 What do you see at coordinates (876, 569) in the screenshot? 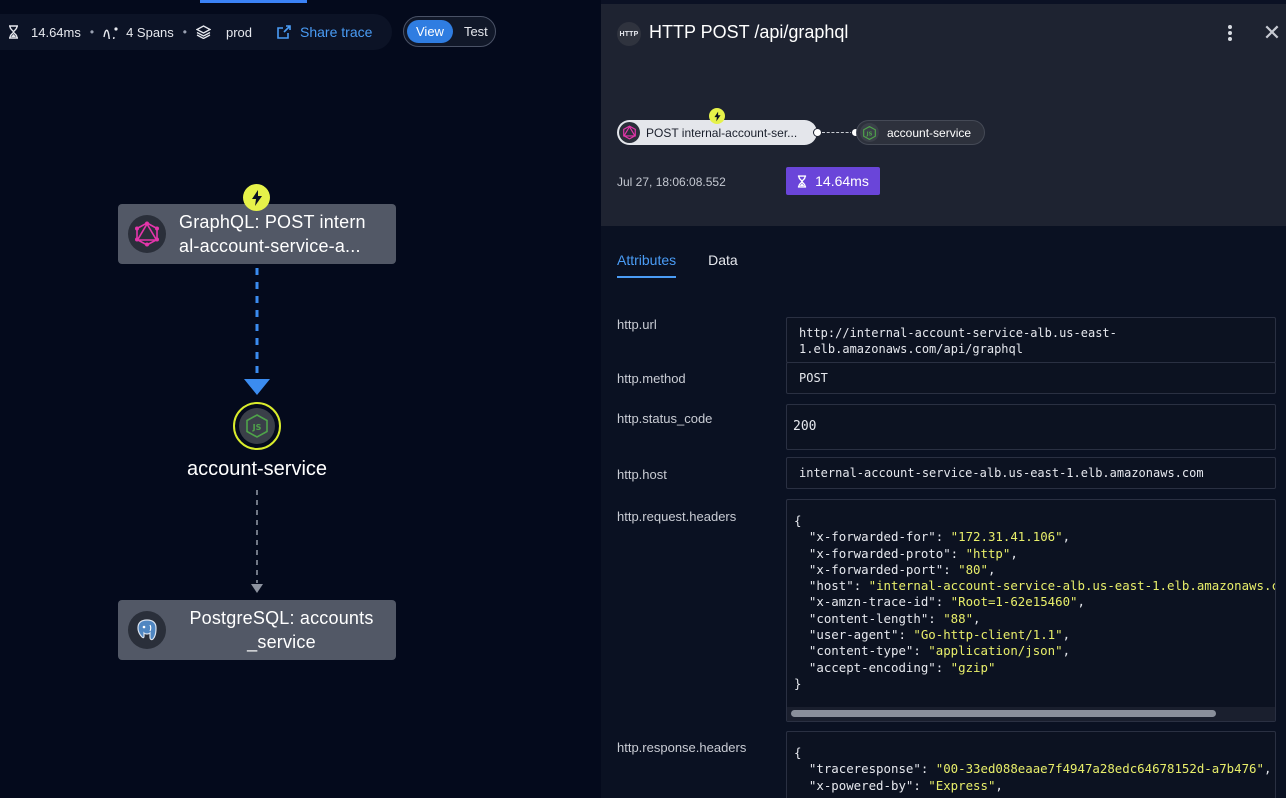
I see `header-key: "x-forwarded-port"` at bounding box center [876, 569].